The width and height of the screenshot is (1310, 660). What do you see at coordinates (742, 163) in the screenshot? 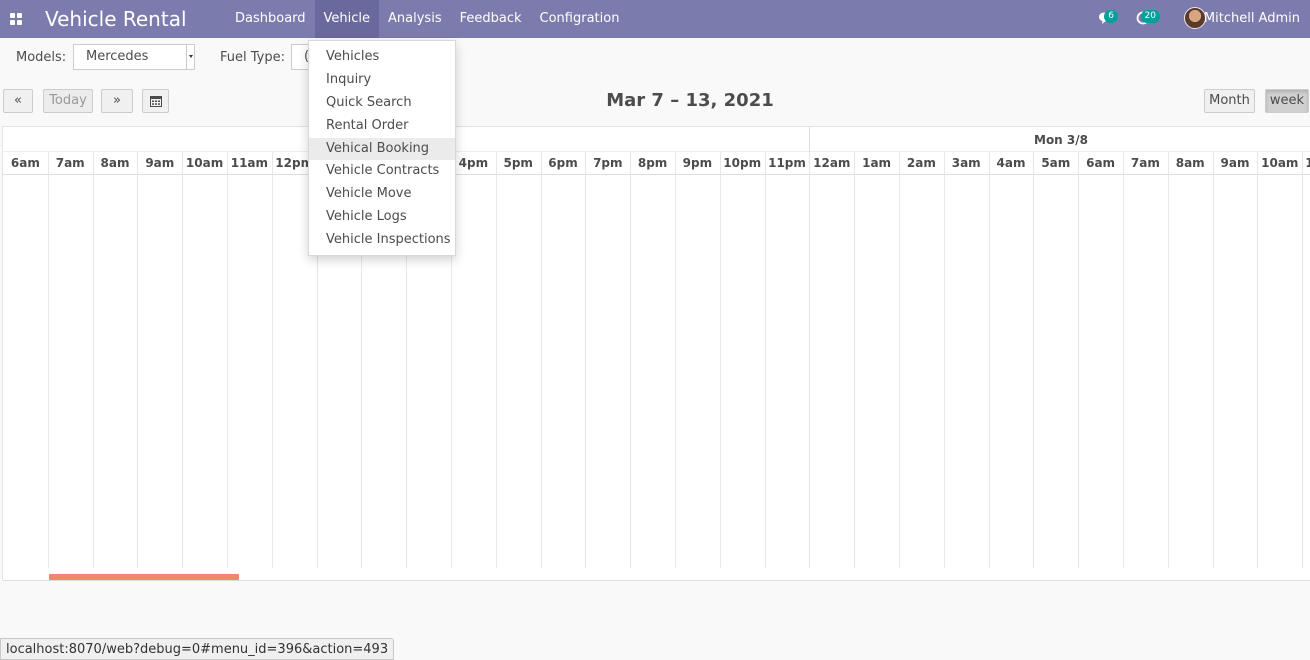
I see `hour-label: 10pm` at bounding box center [742, 163].